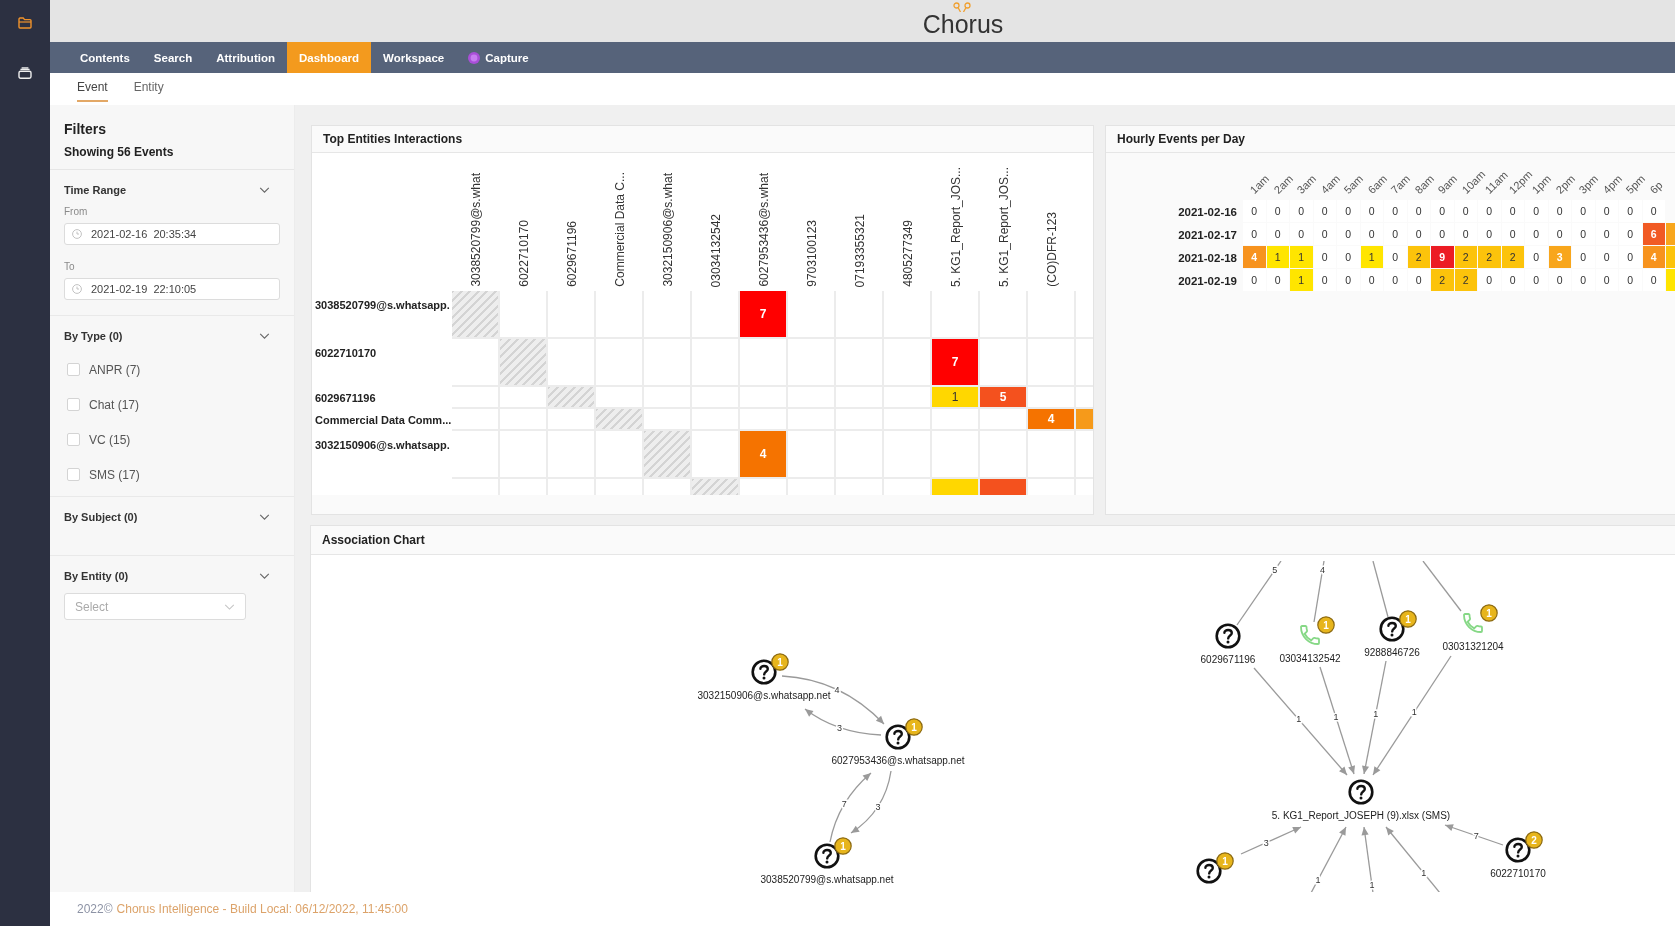  Describe the element at coordinates (1653, 234) in the screenshot. I see `heatmap-cell: 6` at that location.